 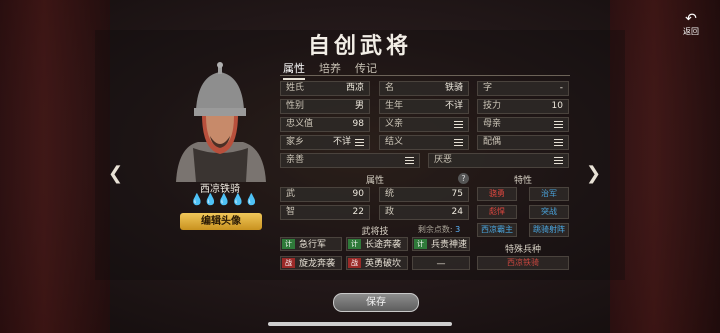 I want to click on back-label: 返回, so click(x=691, y=31).